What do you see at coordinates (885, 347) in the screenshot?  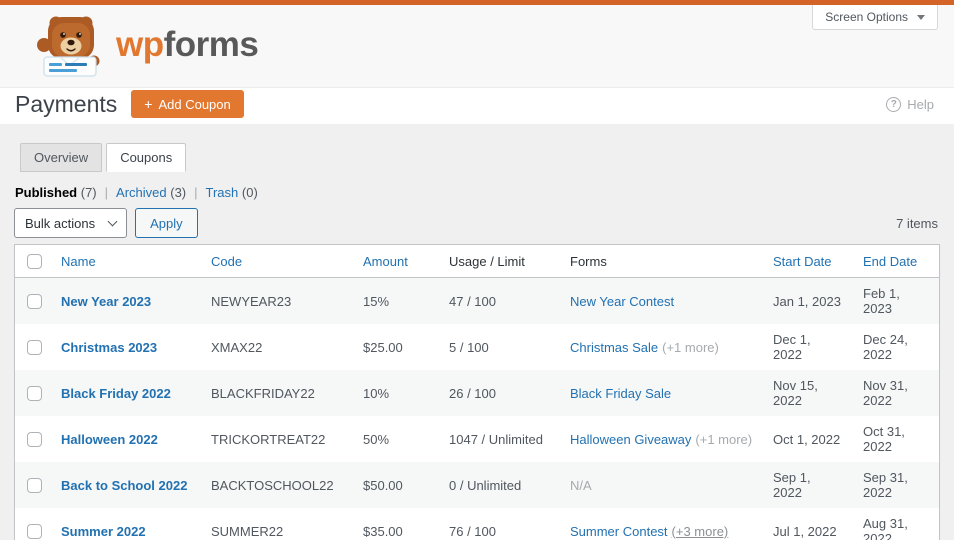 I see `coupon-end-date-cell: Dec 24, 2022` at bounding box center [885, 347].